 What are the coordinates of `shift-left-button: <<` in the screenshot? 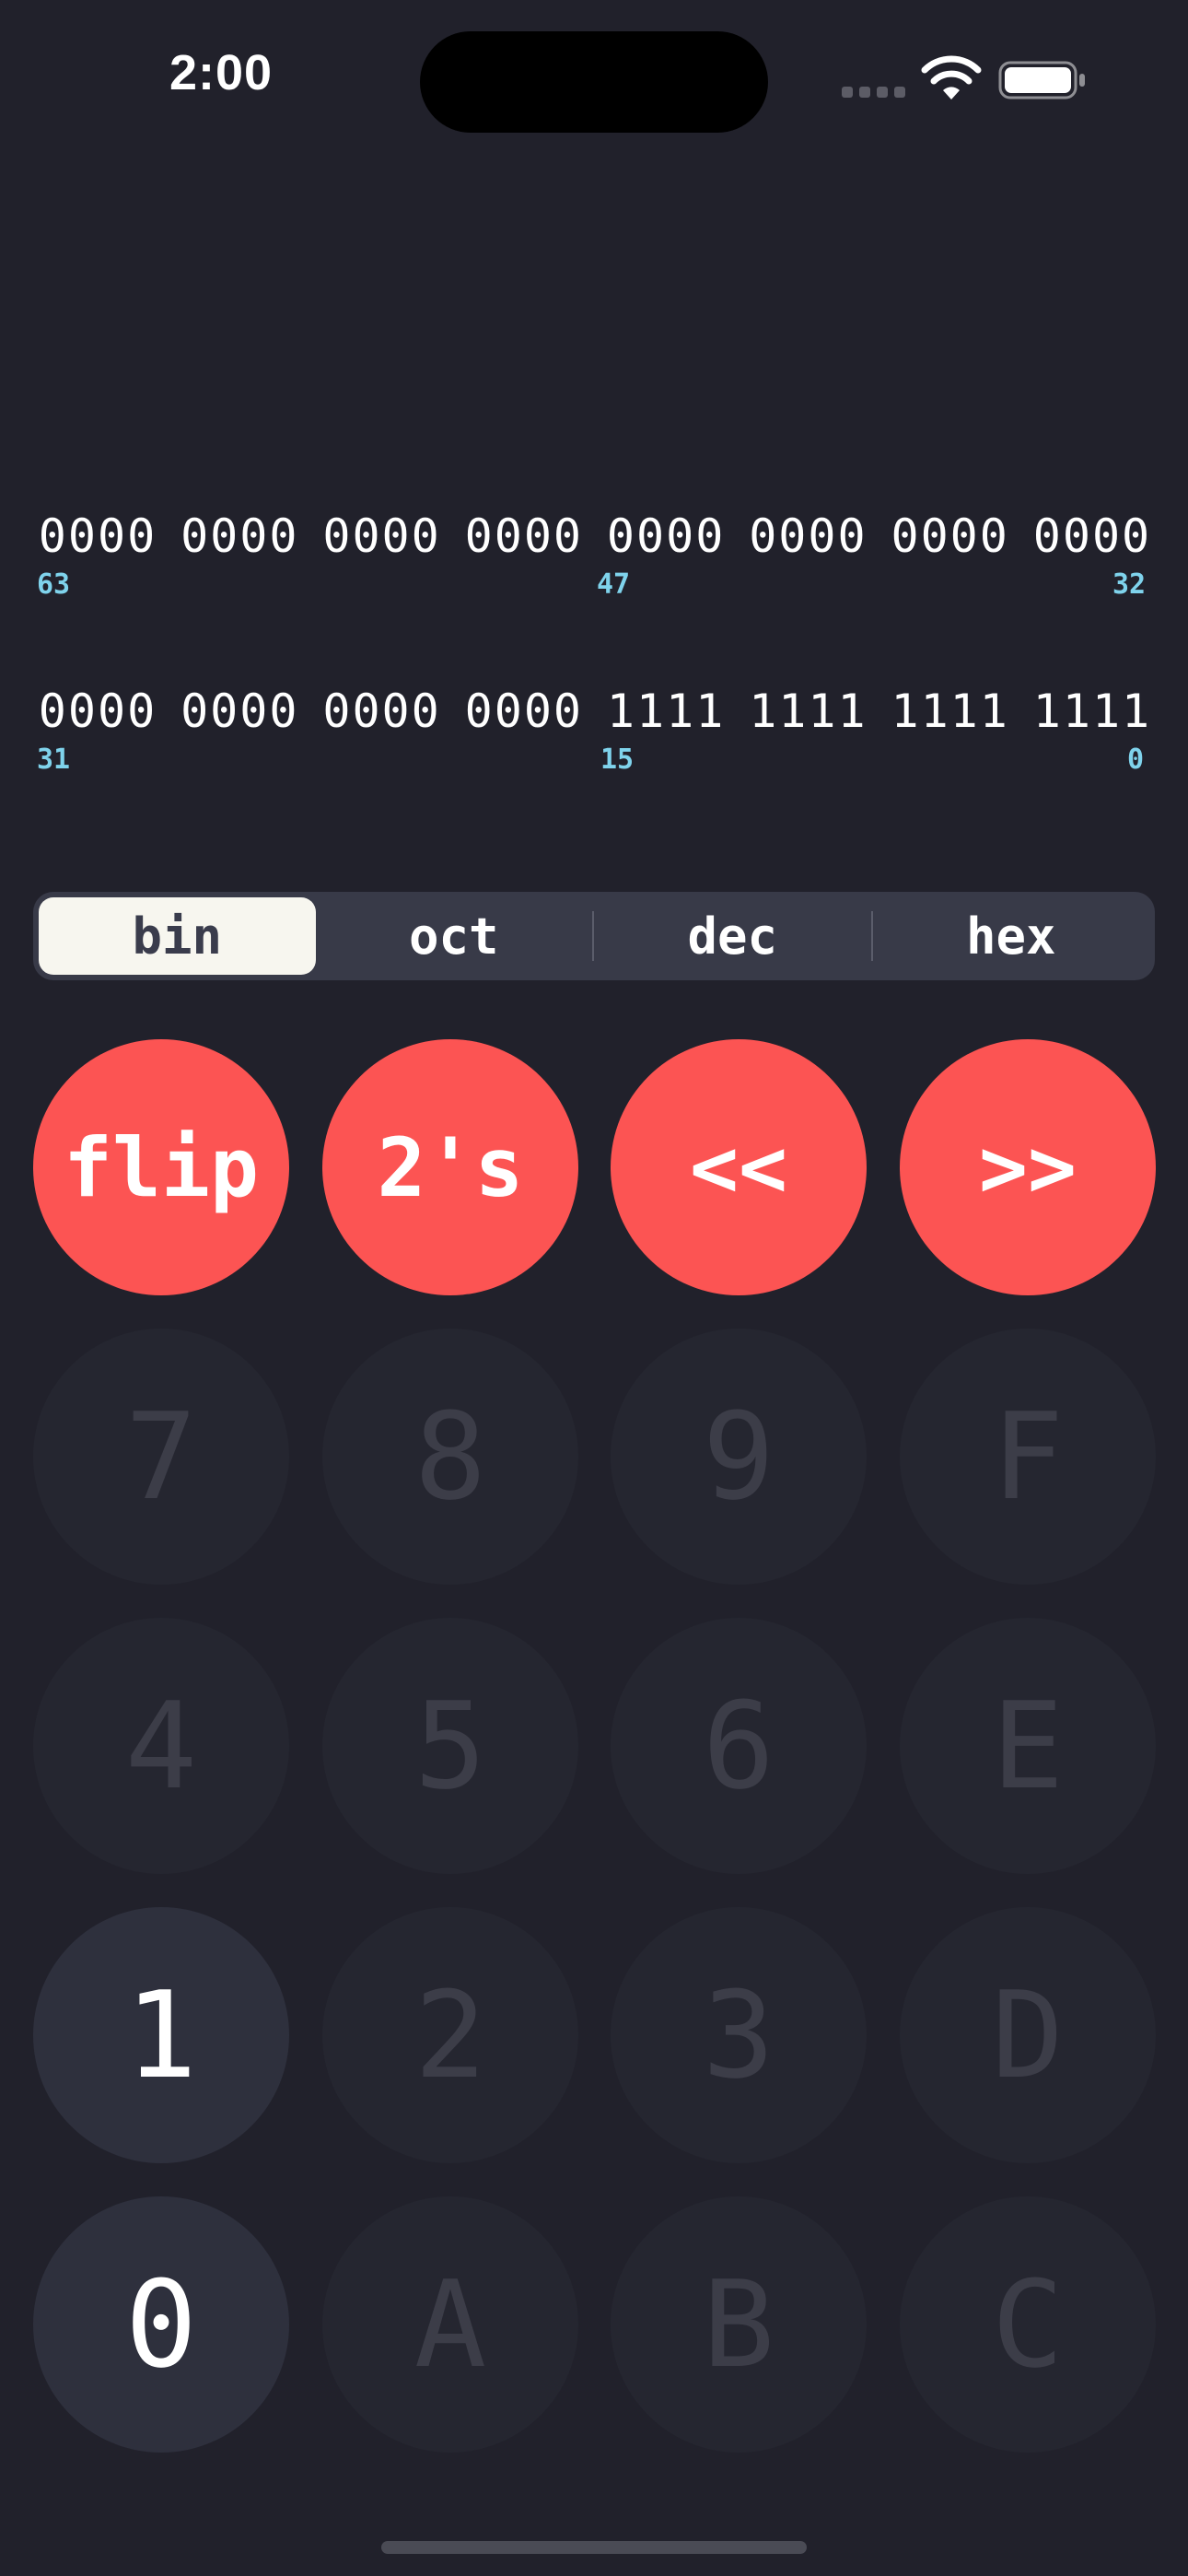 It's located at (739, 1167).